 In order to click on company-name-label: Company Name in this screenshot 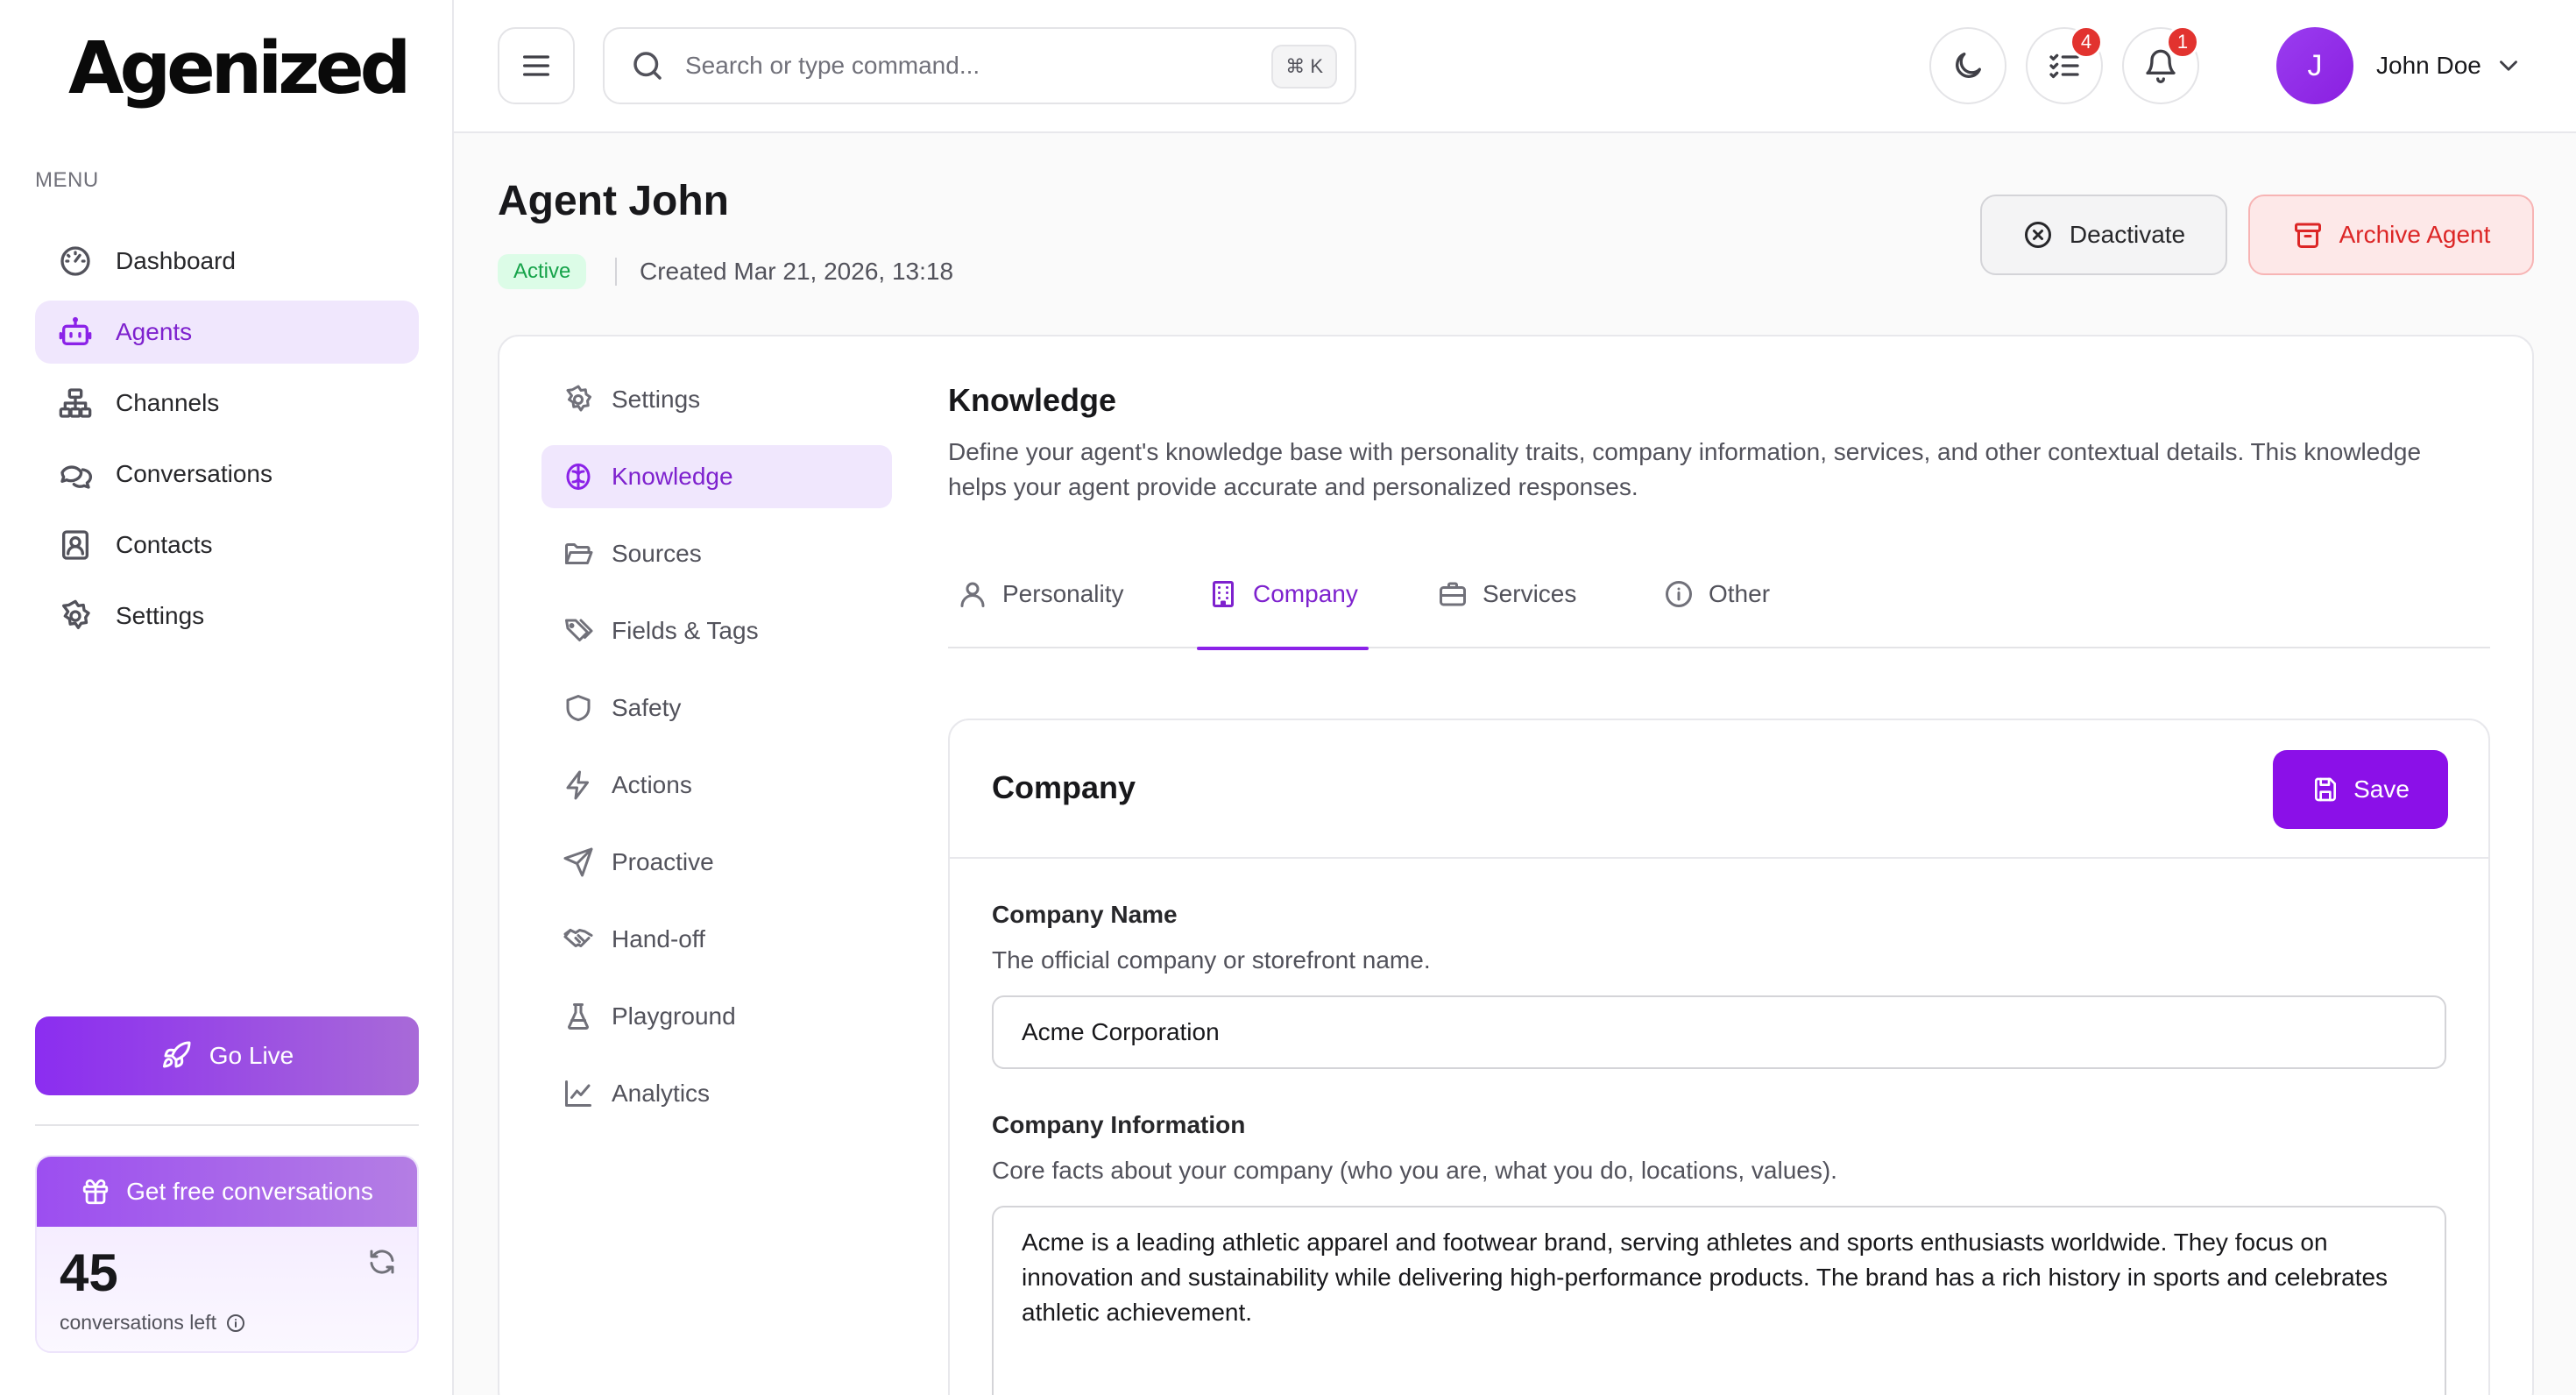, I will do `click(1085, 914)`.